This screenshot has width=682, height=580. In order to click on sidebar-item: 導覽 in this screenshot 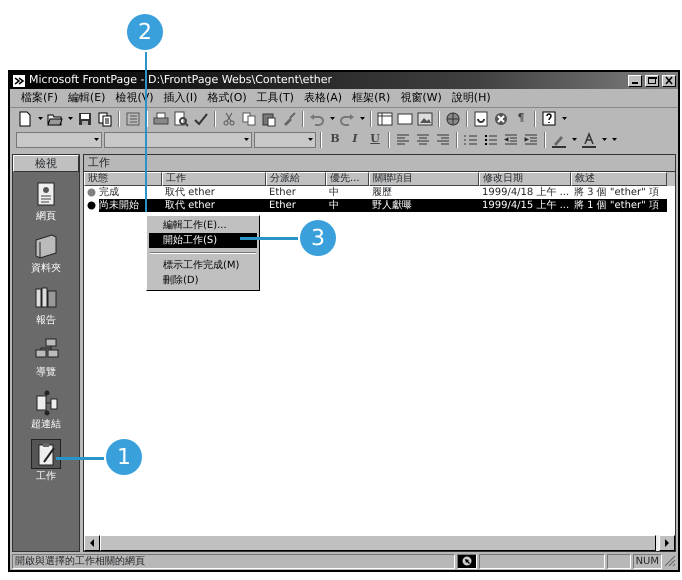, I will do `click(46, 357)`.